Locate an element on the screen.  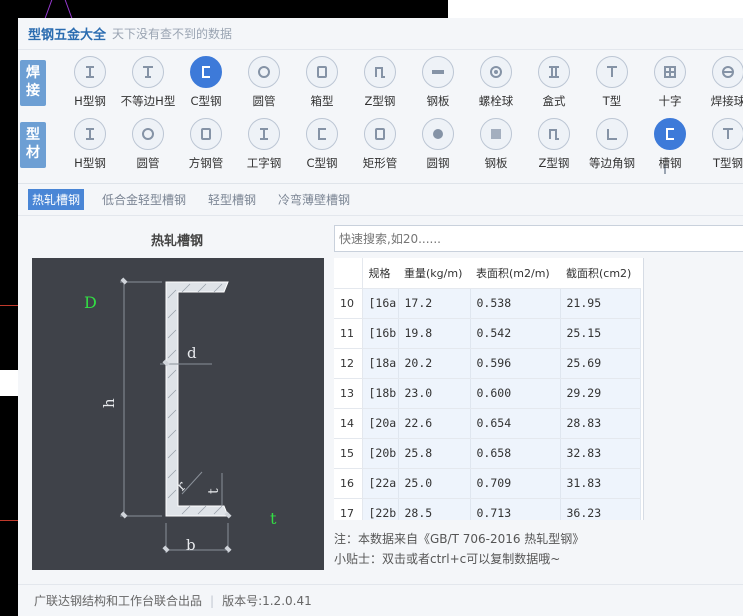
cell-surface-area: 0.596 is located at coordinates (515, 363).